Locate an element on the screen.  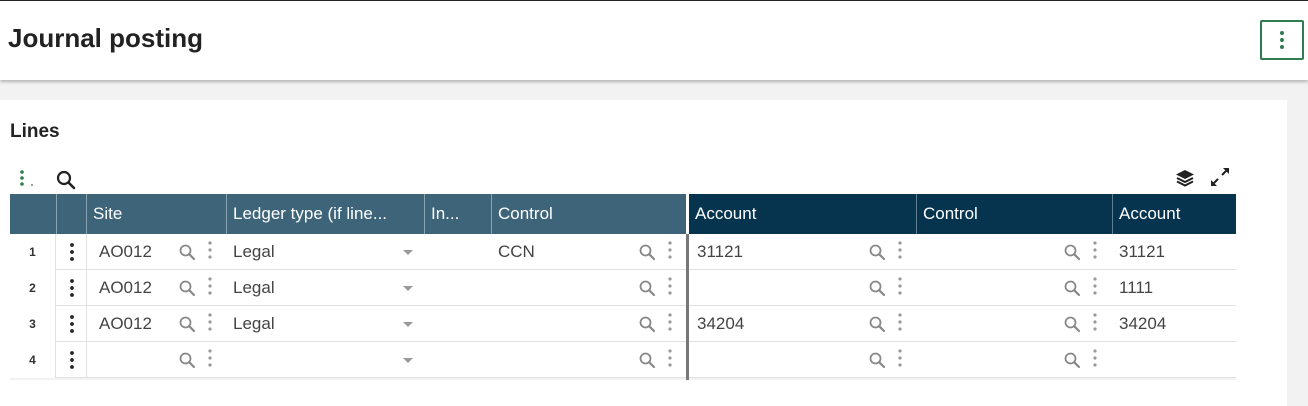
cell-account-2: 34204 is located at coordinates (1142, 324).